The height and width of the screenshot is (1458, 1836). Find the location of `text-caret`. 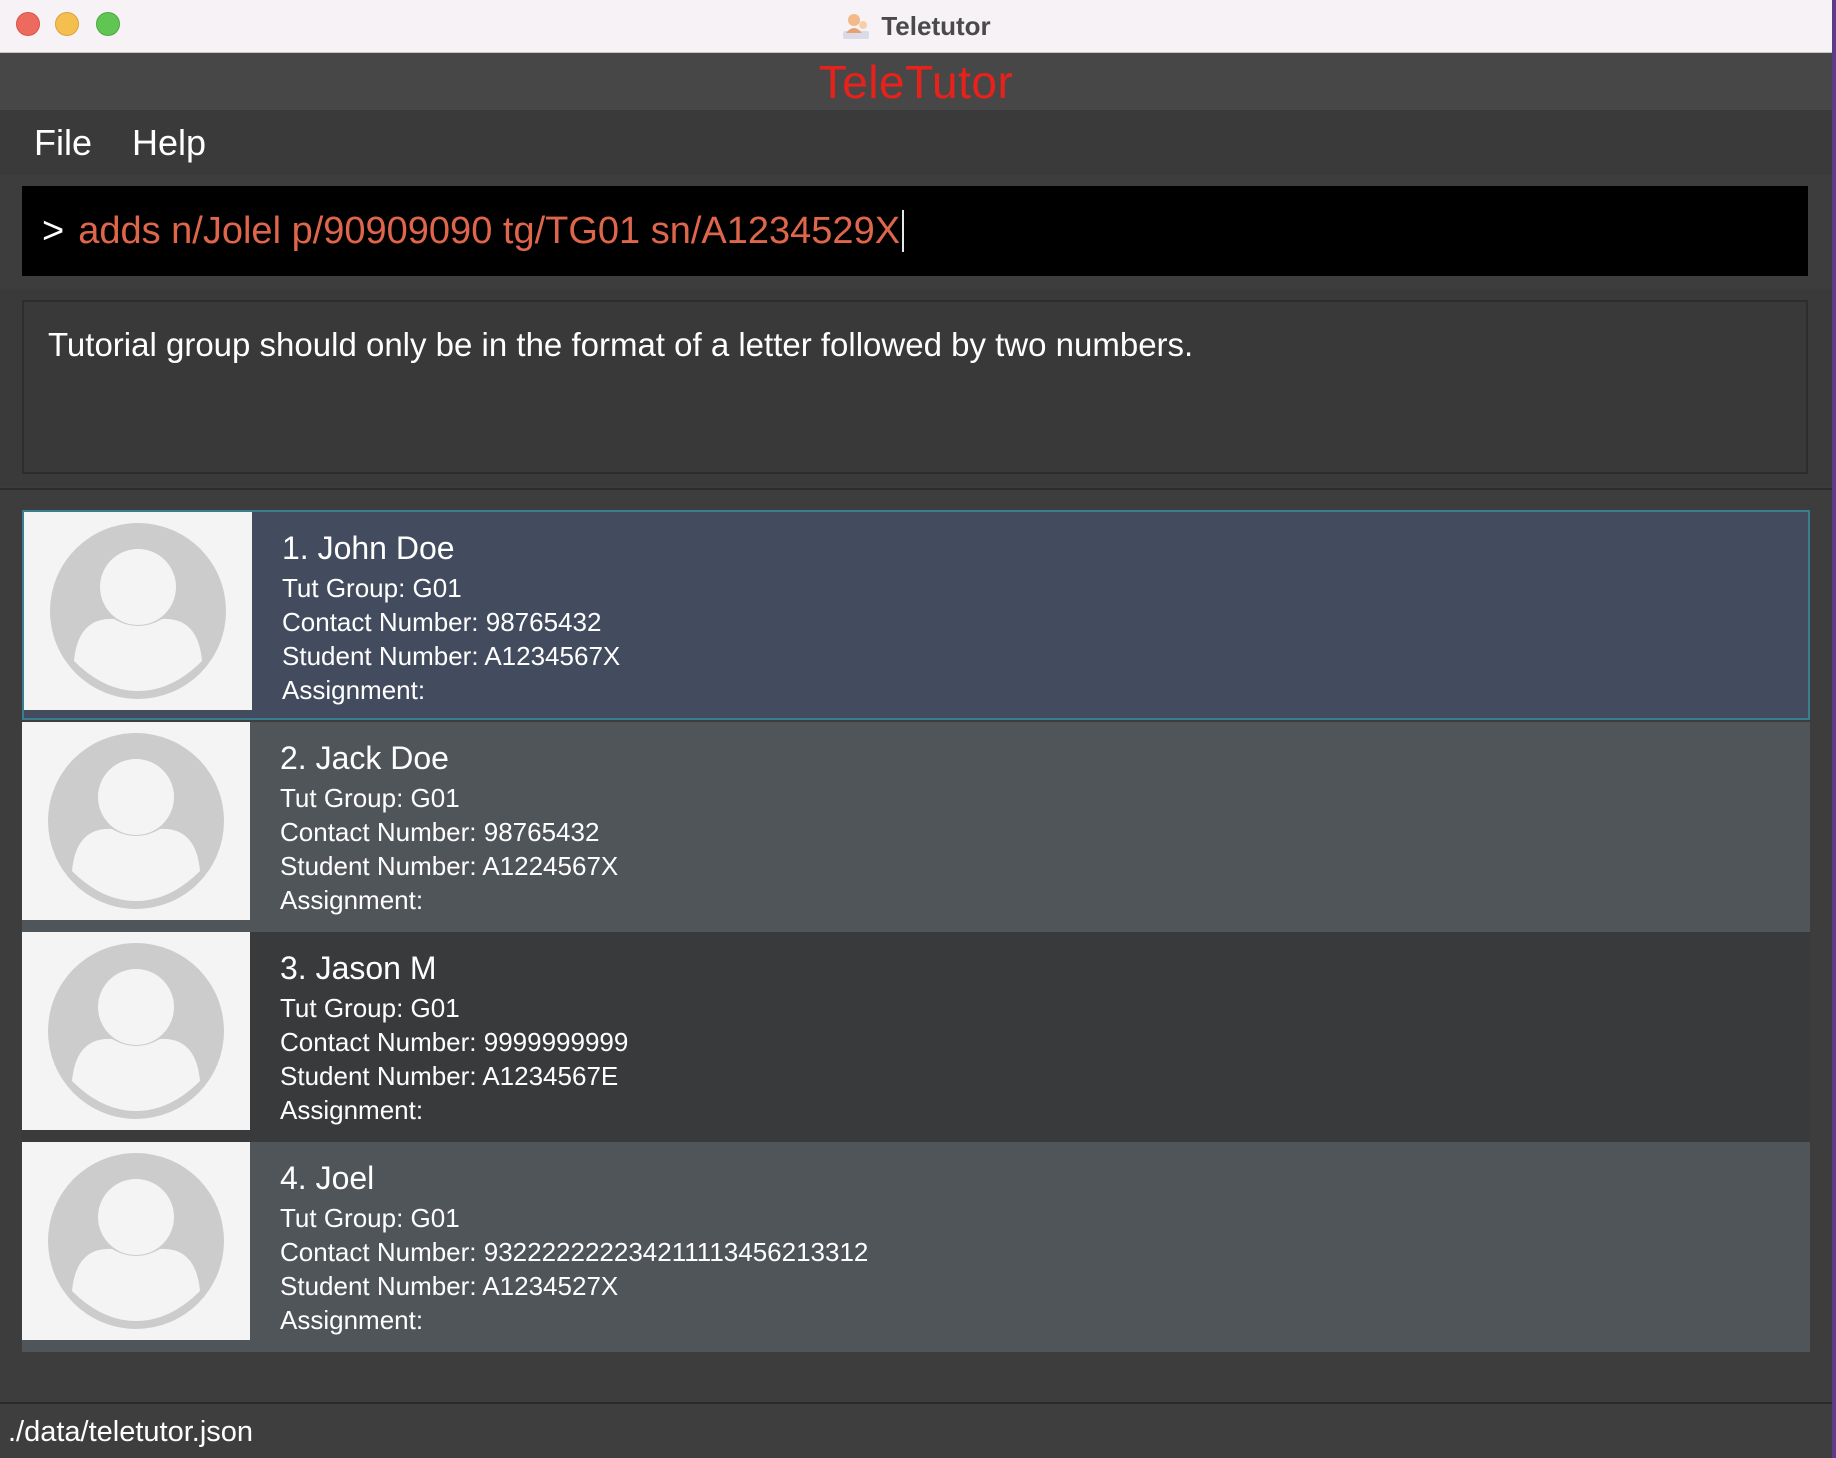

text-caret is located at coordinates (903, 231).